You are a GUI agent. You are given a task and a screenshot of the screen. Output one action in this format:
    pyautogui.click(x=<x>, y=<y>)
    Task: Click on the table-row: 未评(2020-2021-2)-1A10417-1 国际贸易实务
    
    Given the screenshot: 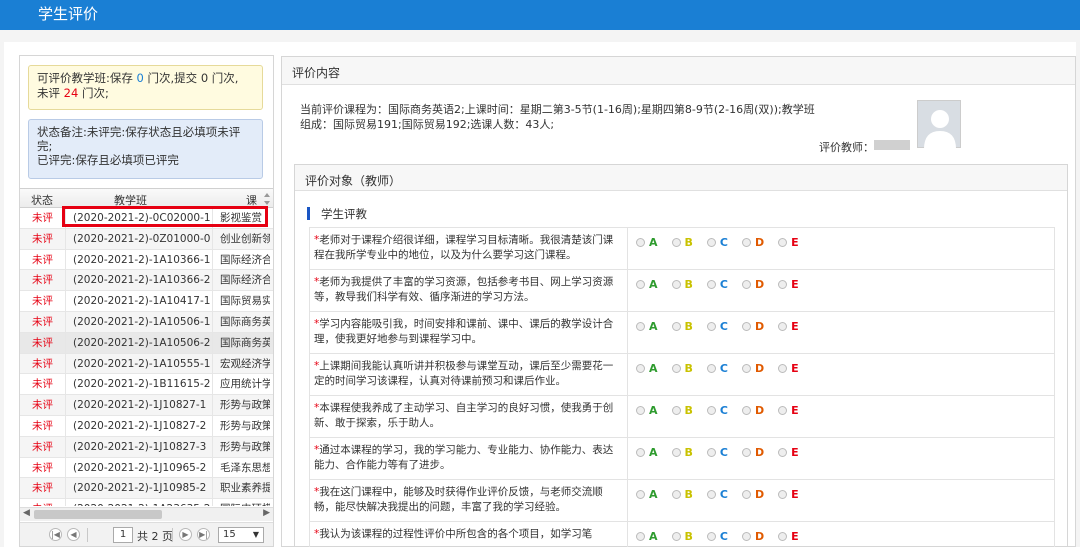 What is the action you would take?
    pyautogui.click(x=146, y=301)
    